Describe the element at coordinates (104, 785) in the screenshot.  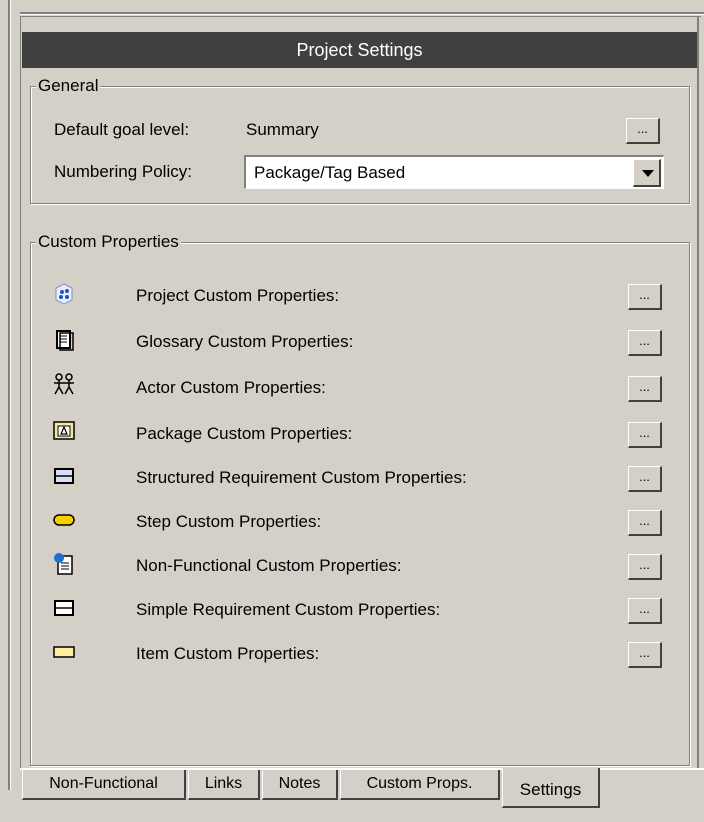
I see `tab-non-functional: Non-Functional` at that location.